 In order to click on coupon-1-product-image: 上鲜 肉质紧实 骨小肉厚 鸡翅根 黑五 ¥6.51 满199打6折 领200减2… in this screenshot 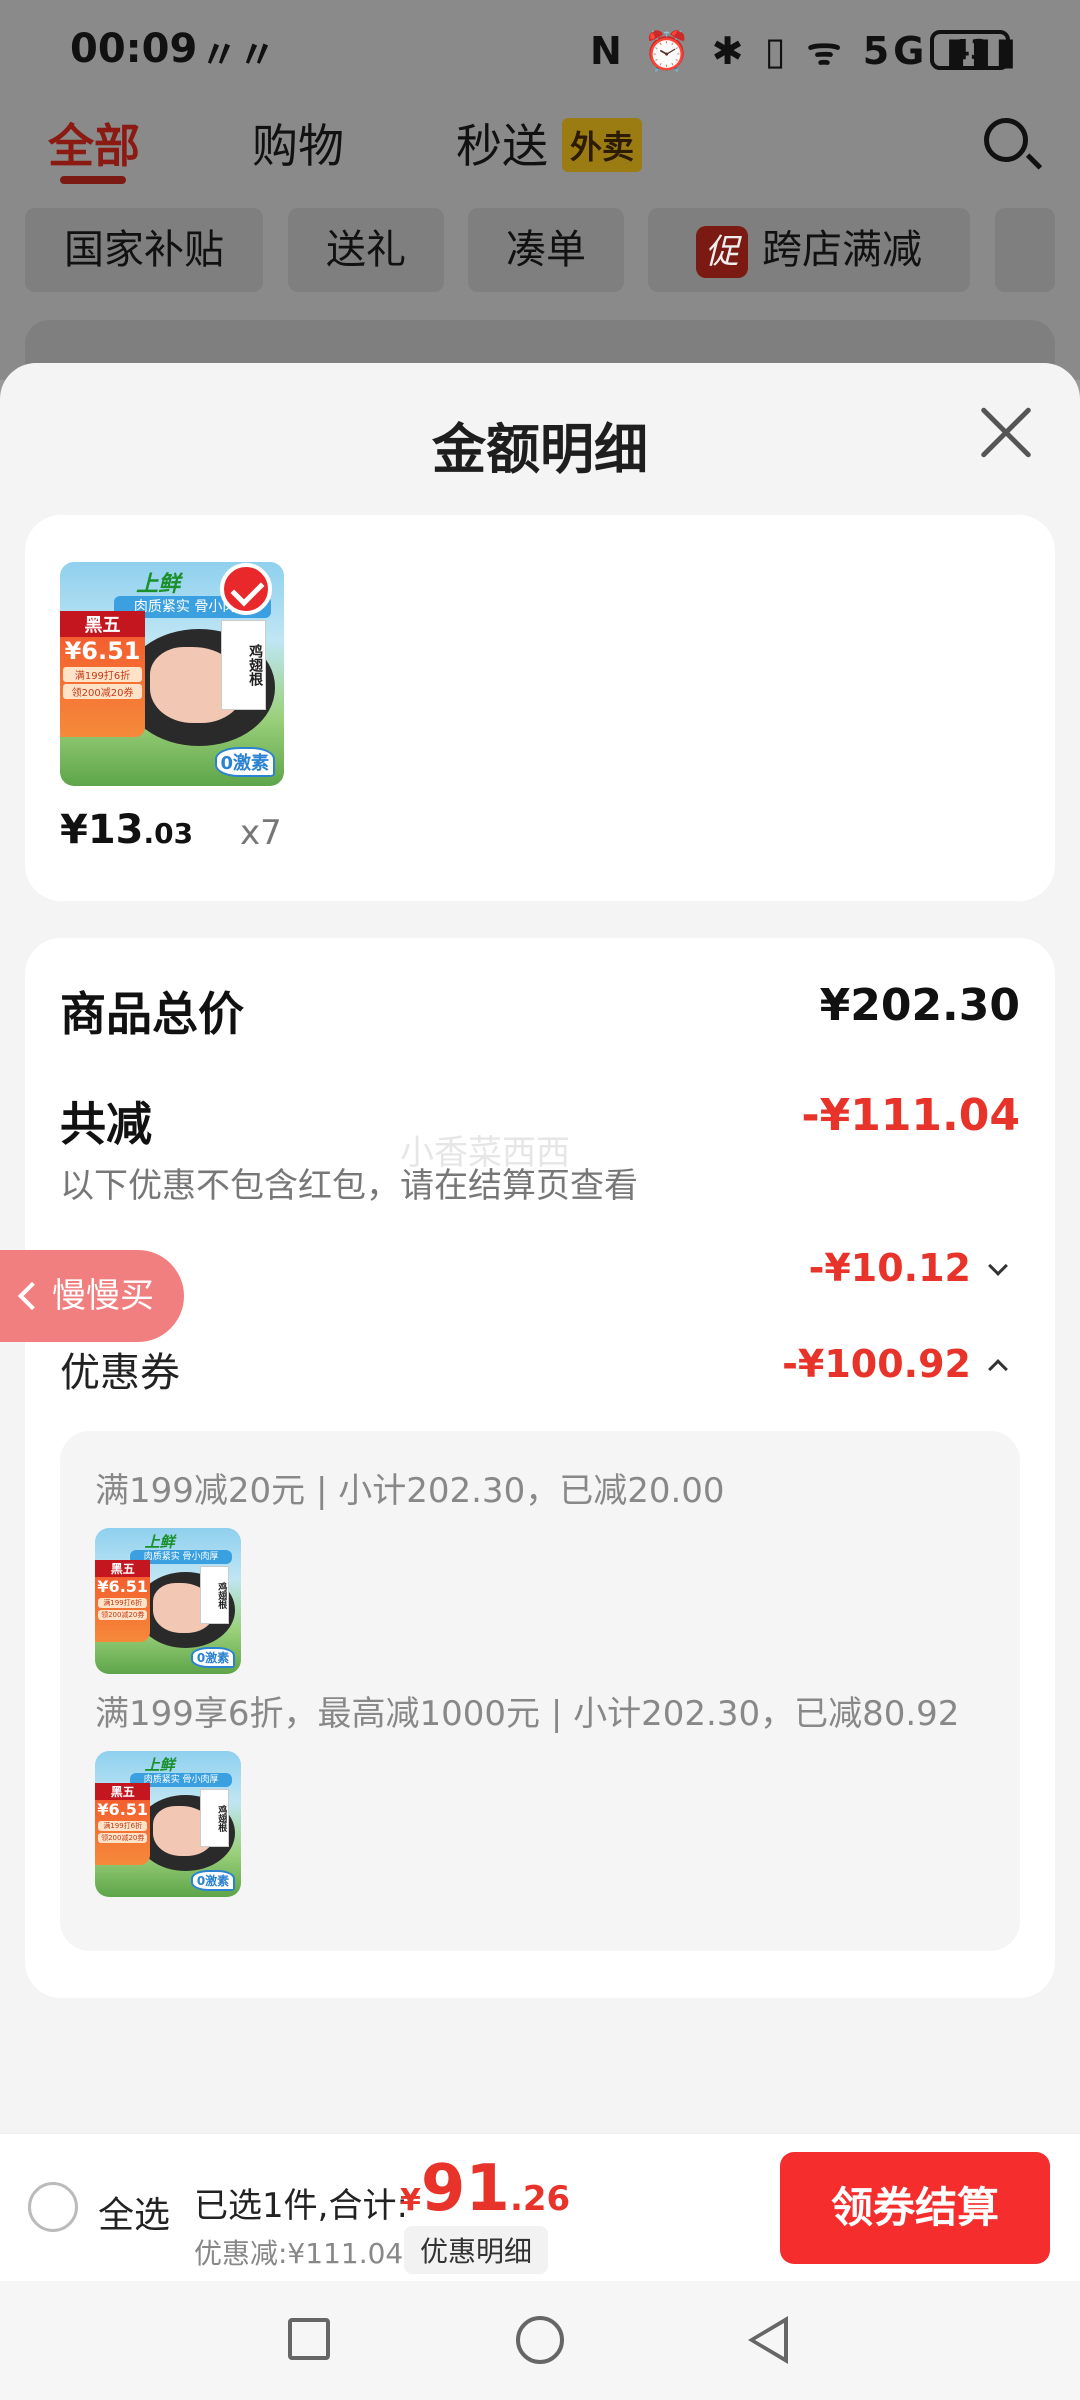, I will do `click(168, 1601)`.